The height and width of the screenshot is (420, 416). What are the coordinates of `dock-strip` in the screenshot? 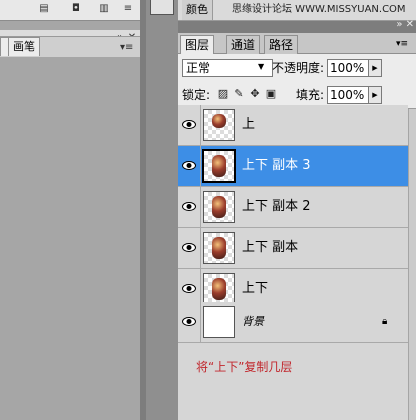 It's located at (162, 210).